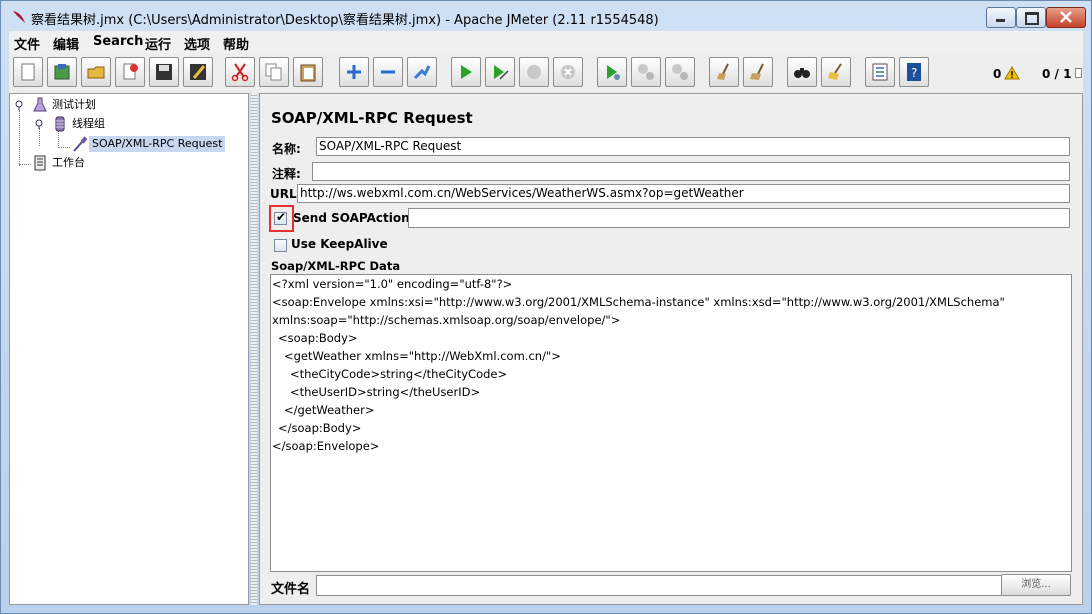 This screenshot has height=614, width=1092. I want to click on cut-button, so click(240, 72).